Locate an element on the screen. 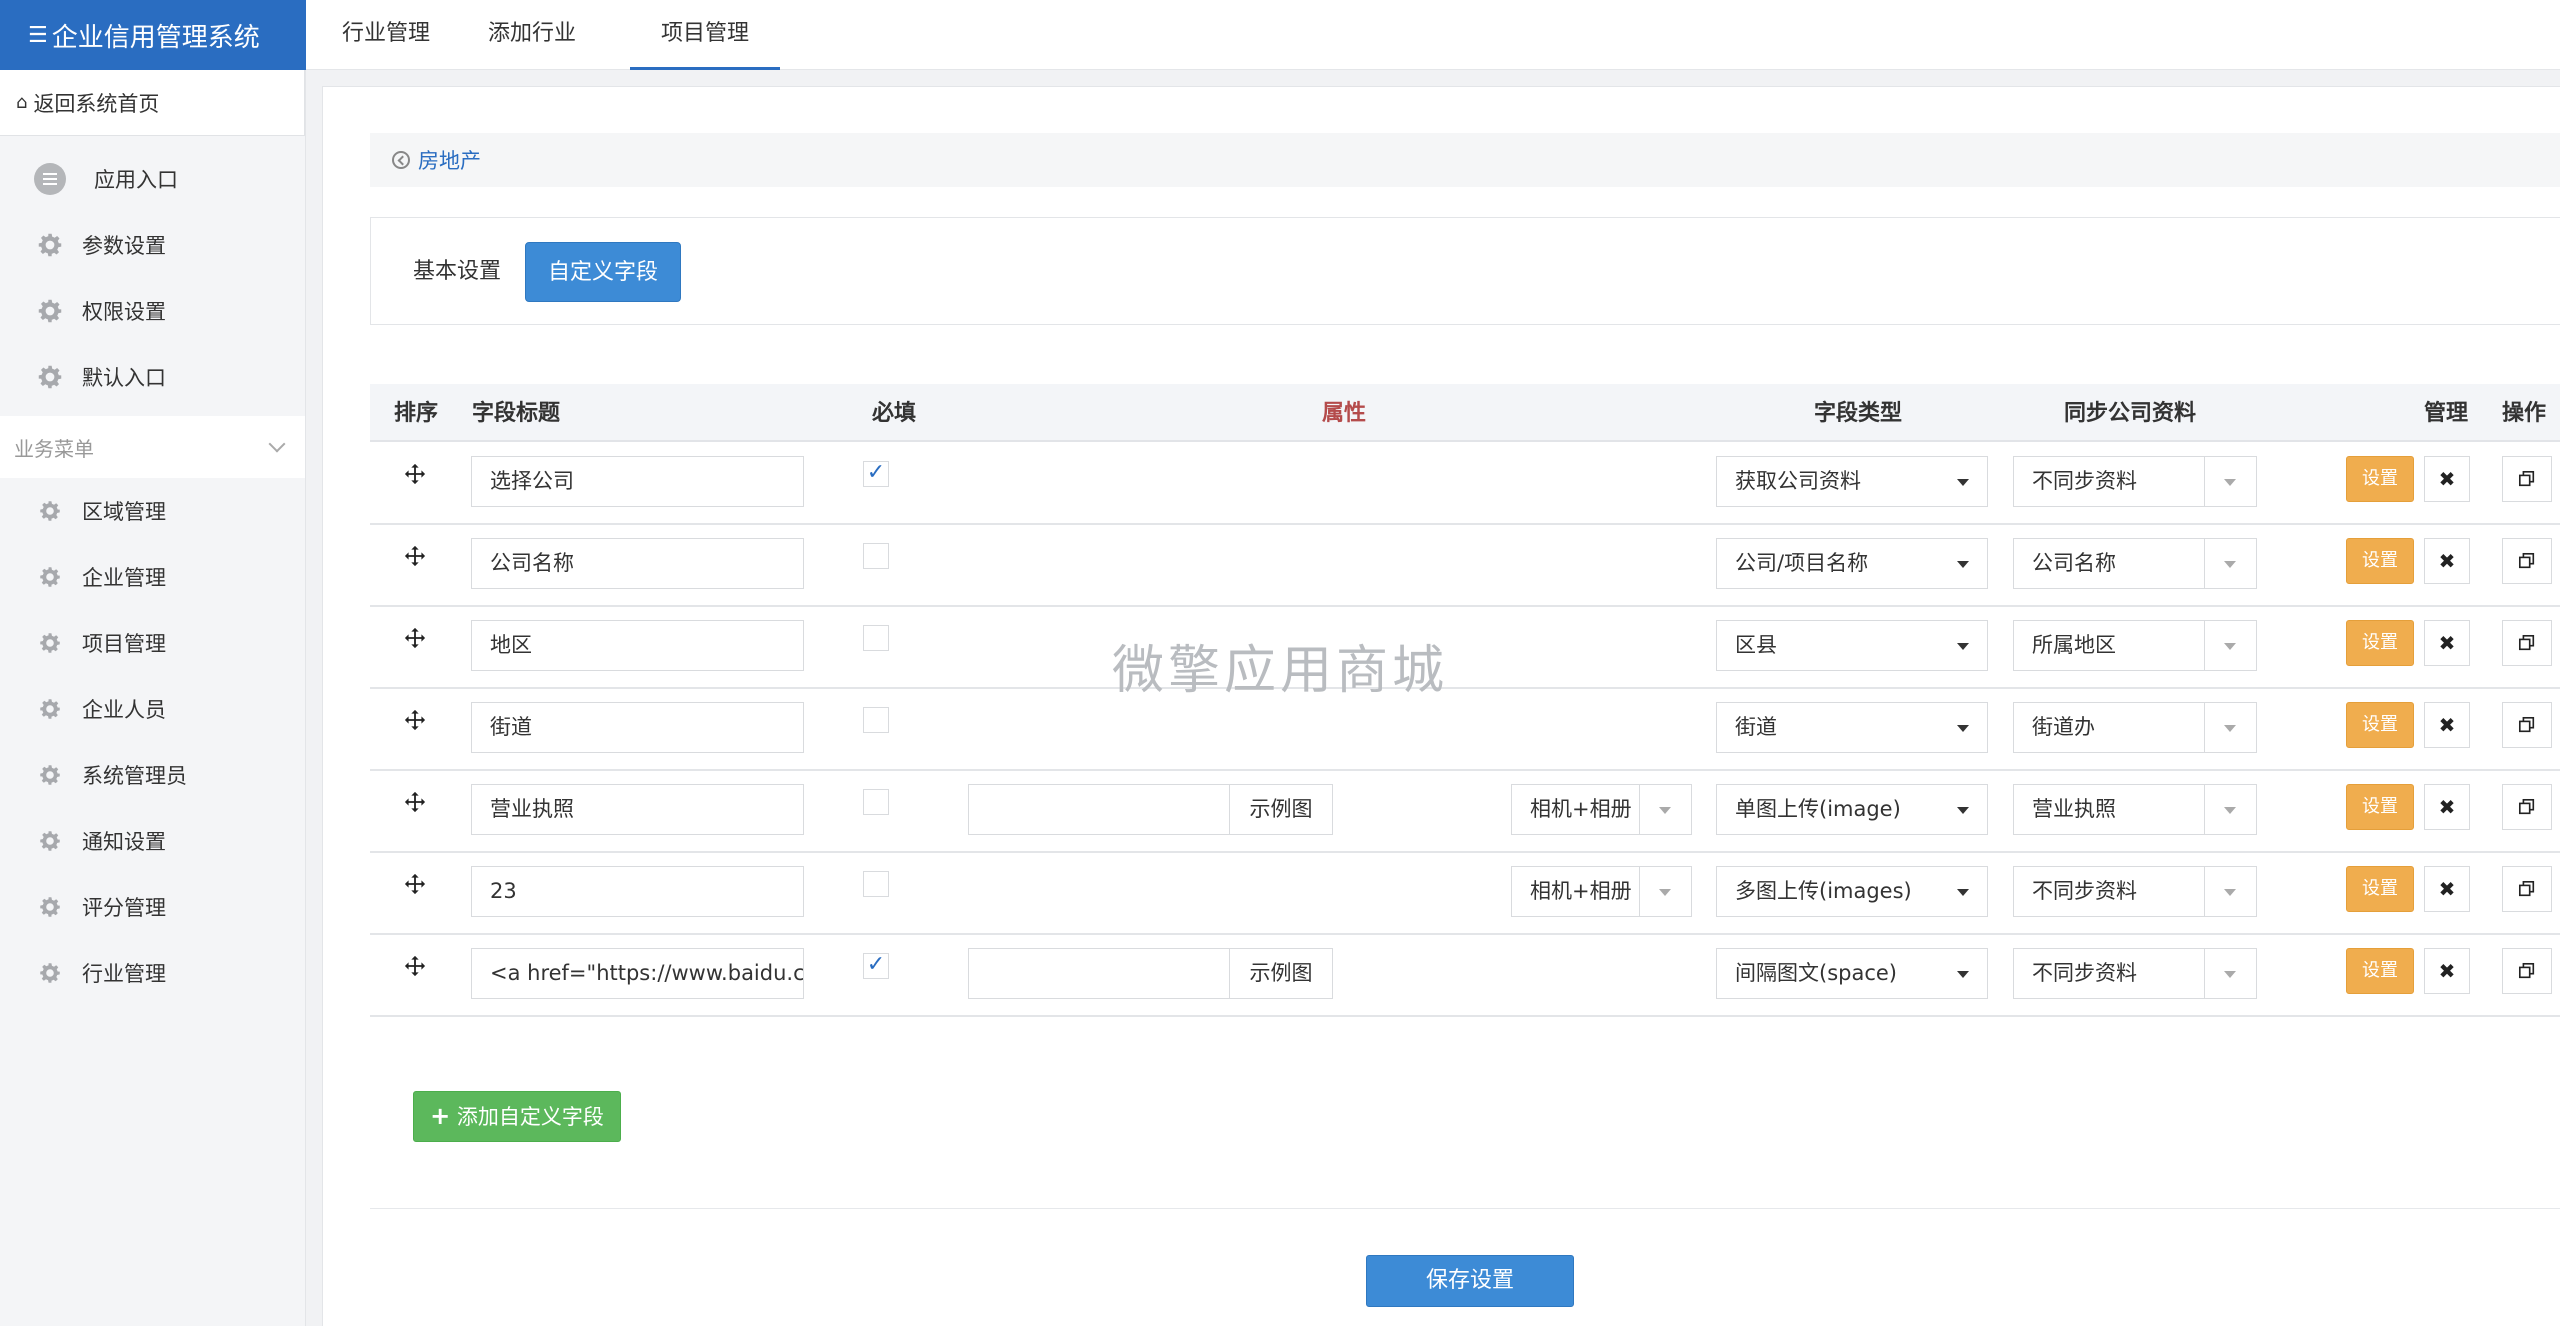  sidebar-item-project: 项目管理 is located at coordinates (152, 643).